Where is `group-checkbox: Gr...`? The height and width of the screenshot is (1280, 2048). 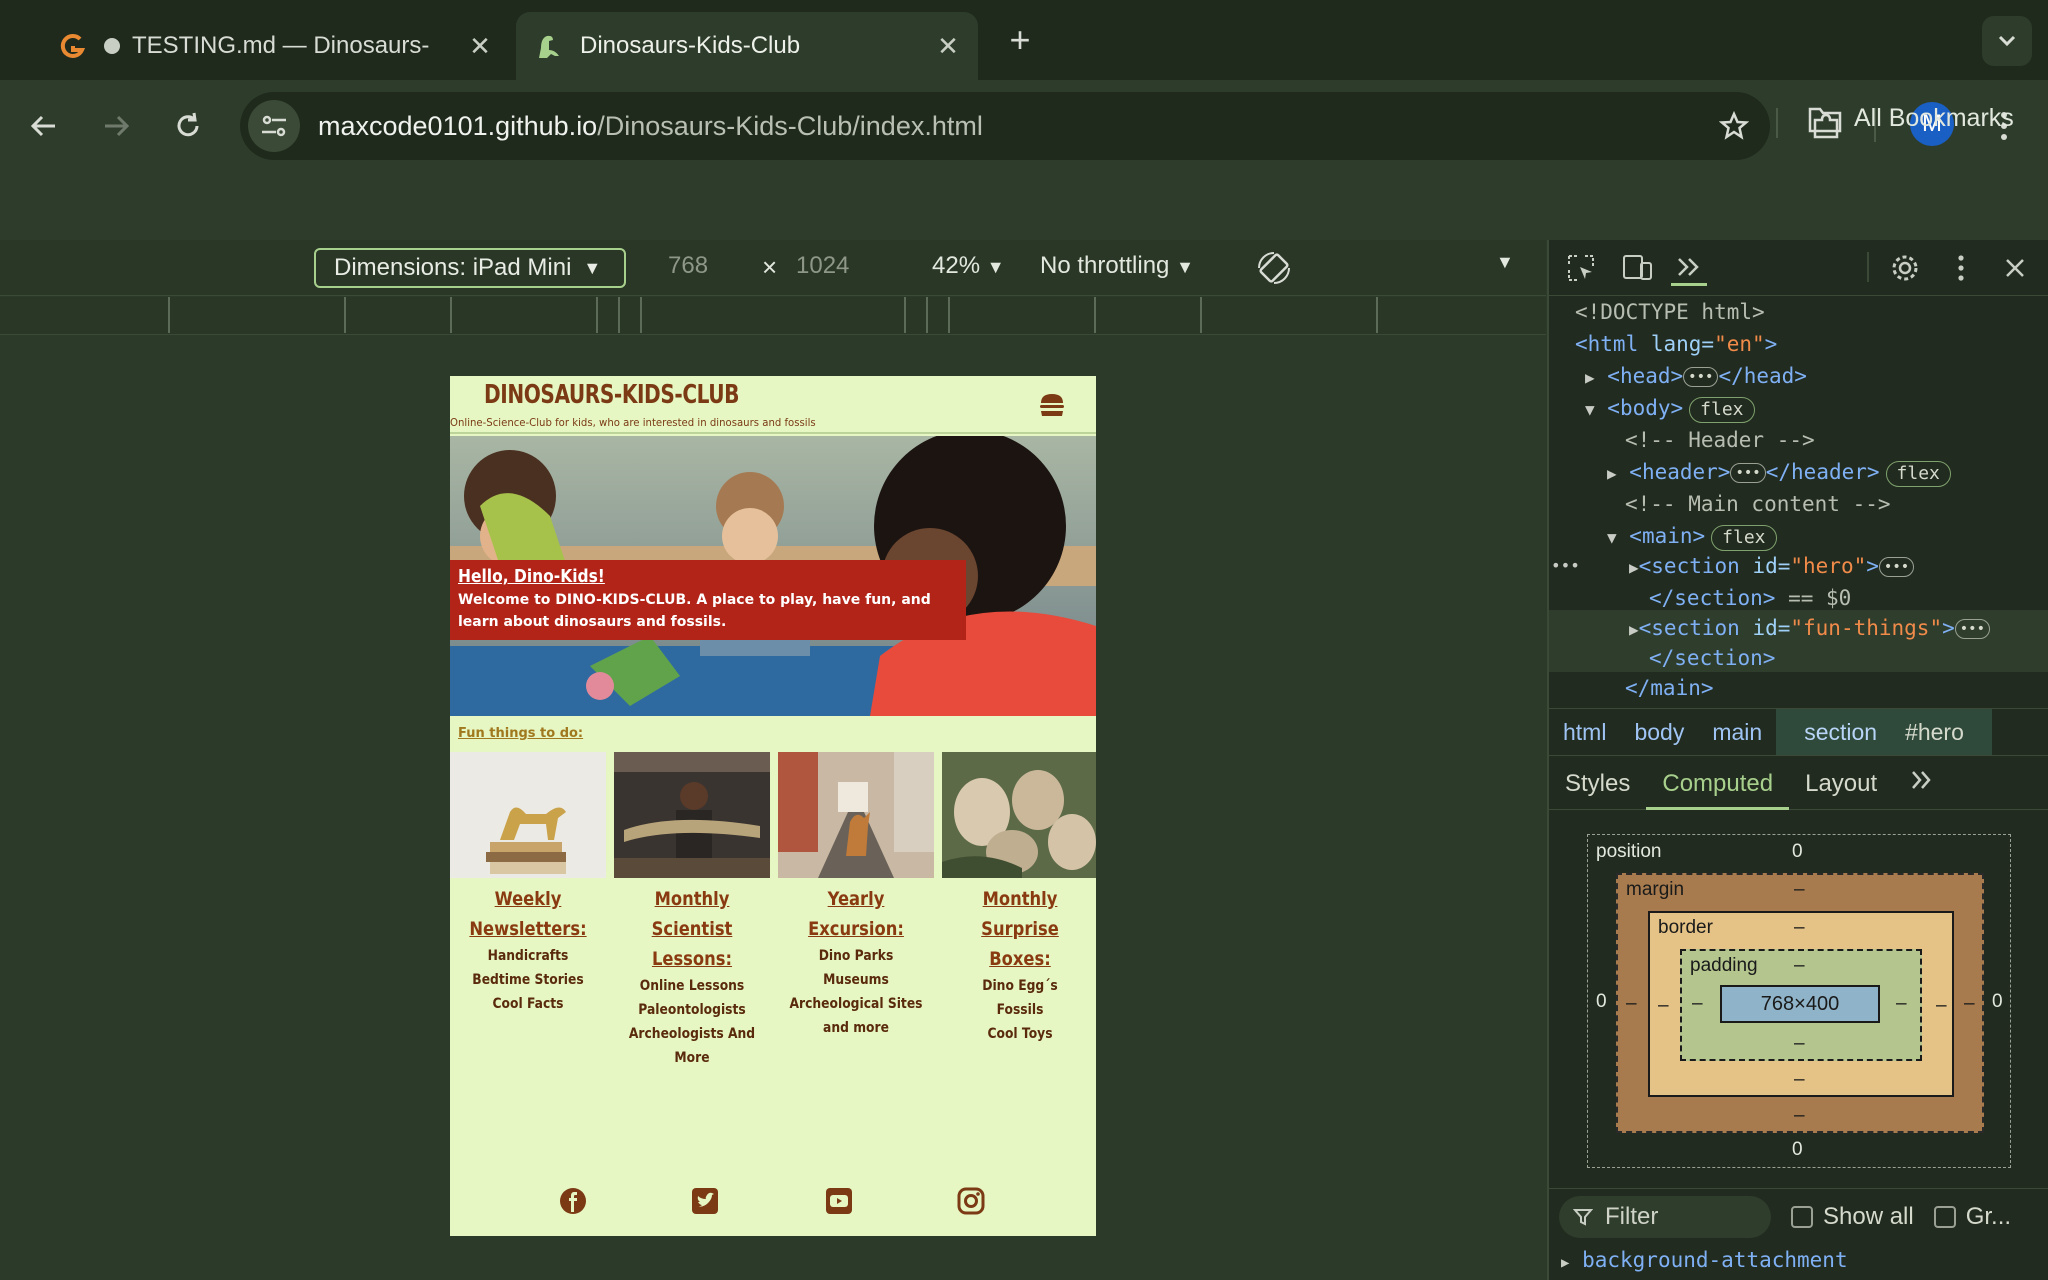 group-checkbox: Gr... is located at coordinates (1972, 1217).